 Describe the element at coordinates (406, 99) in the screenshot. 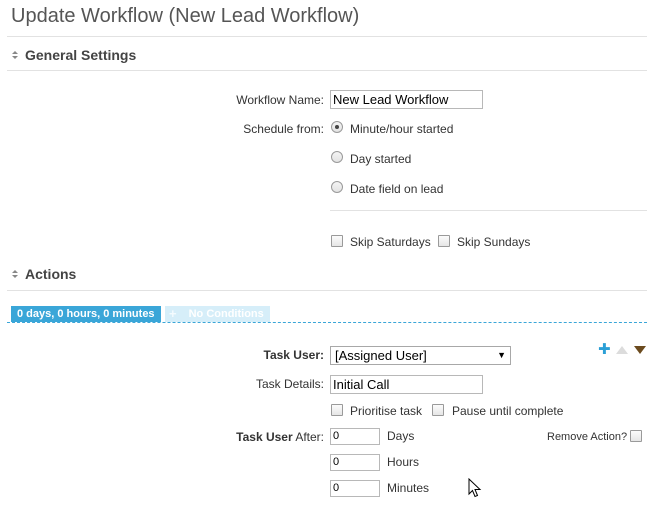

I see `workflow-name-input: New Lead Workflow` at that location.